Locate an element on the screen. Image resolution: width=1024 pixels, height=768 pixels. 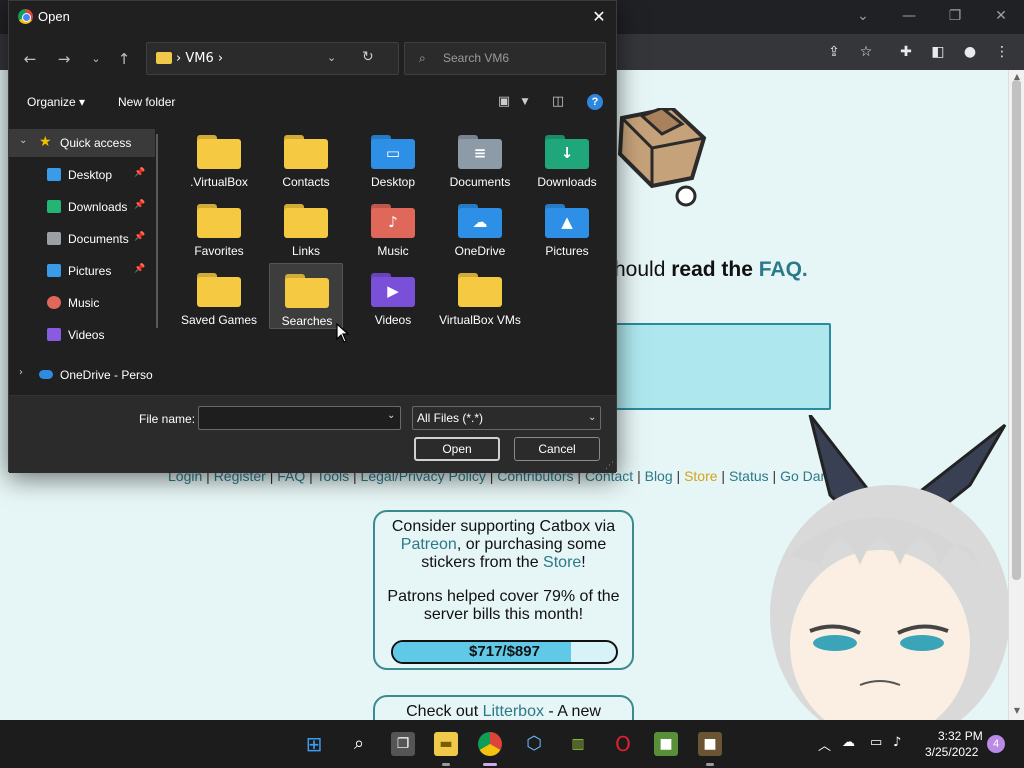
patreon-link: Patreon is located at coordinates (429, 544).